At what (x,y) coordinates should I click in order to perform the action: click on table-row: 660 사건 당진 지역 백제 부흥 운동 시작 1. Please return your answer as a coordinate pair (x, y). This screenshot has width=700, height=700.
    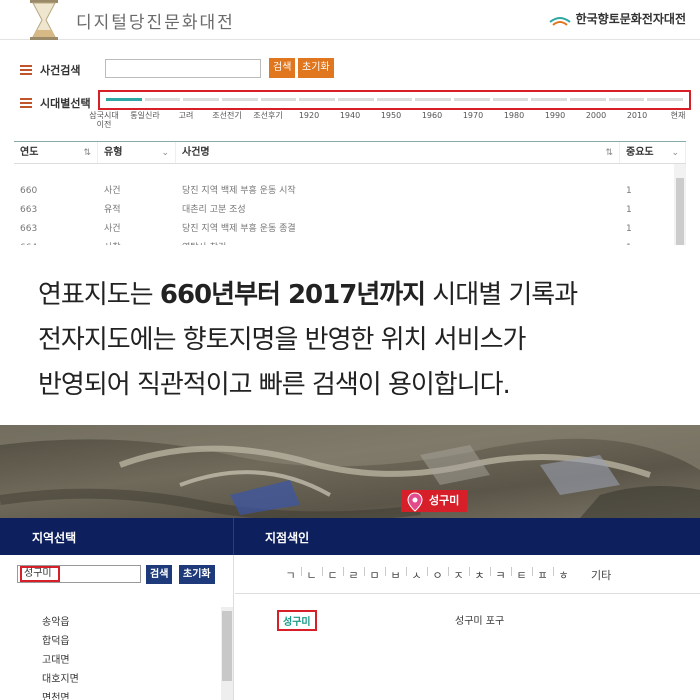
    Looking at the image, I should click on (350, 191).